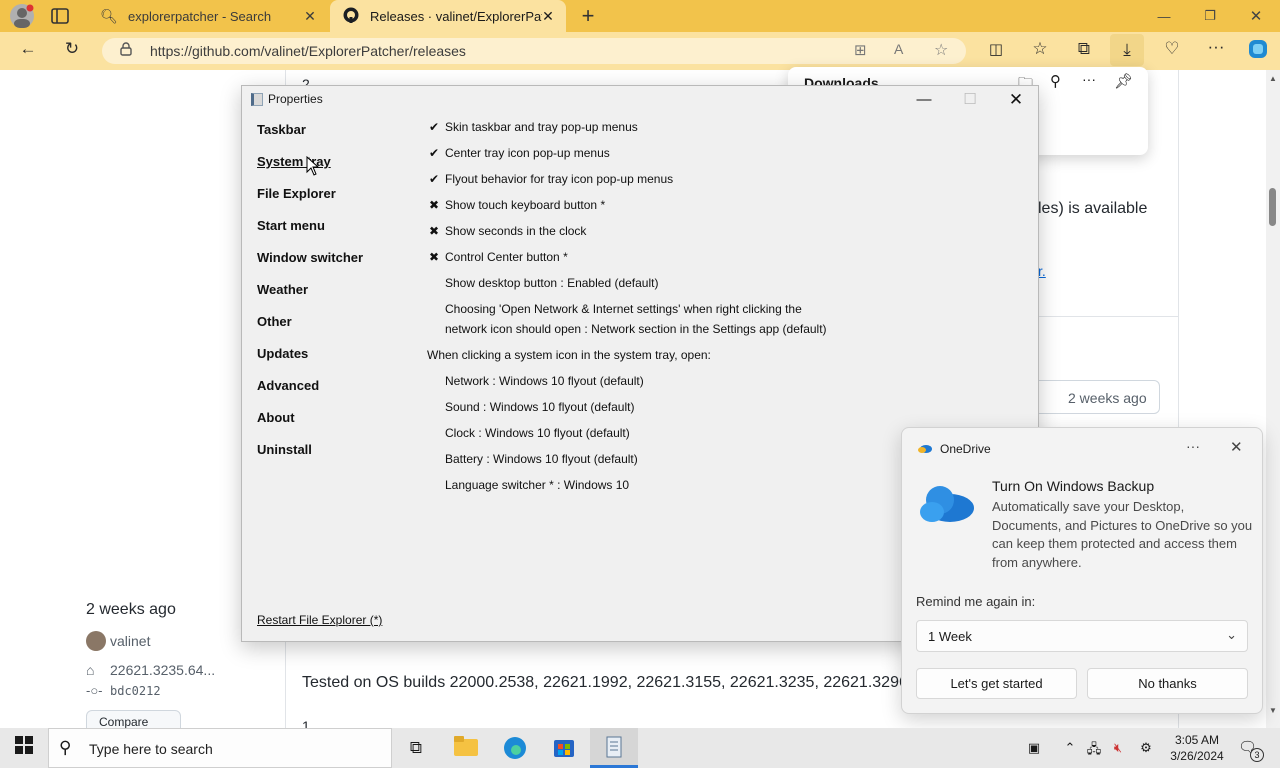 The height and width of the screenshot is (768, 1280). I want to click on release-meta-box: 2 weeks ago, so click(1099, 397).